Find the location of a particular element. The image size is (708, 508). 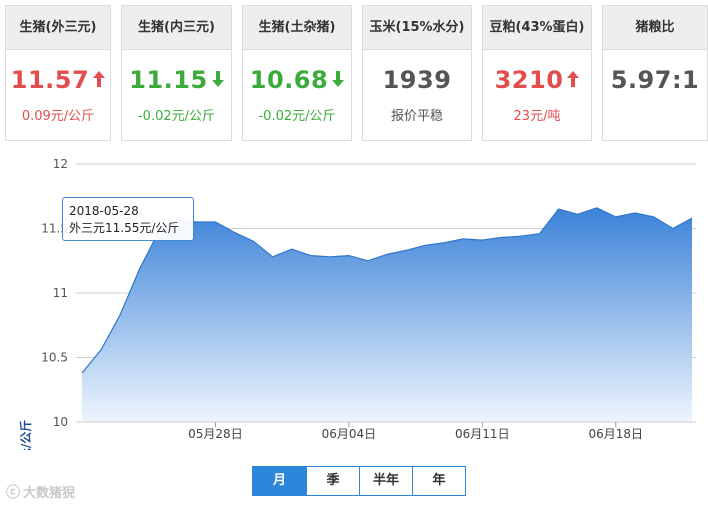

tab-year: 年 is located at coordinates (438, 481).